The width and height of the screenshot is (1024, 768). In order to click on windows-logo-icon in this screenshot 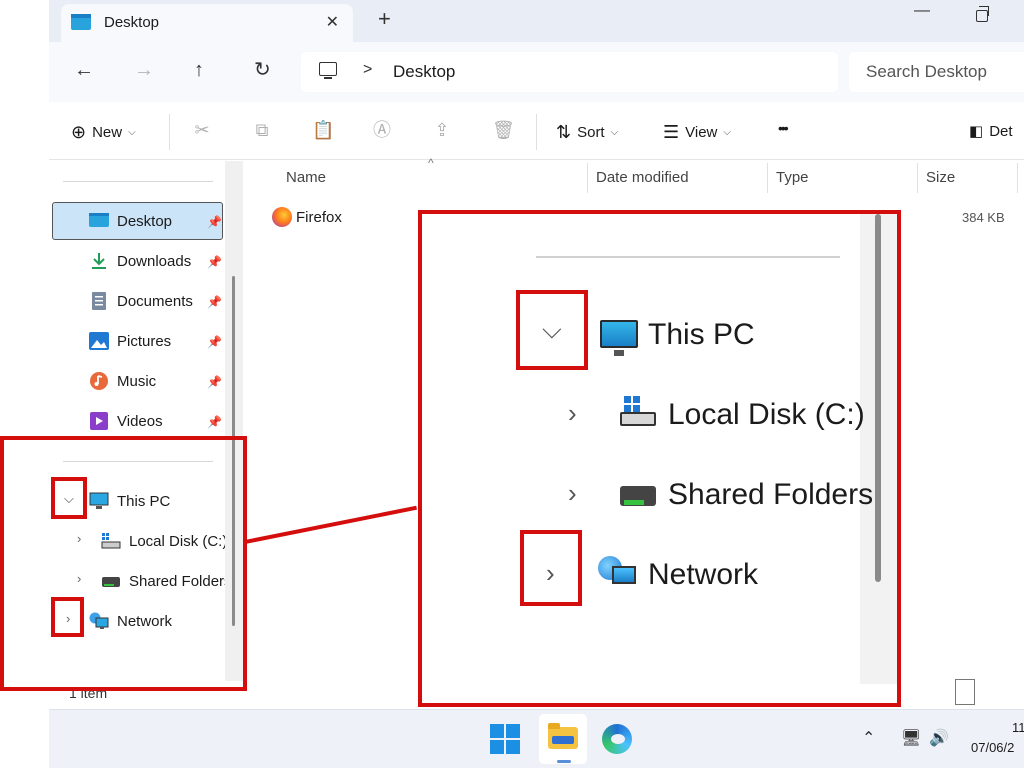, I will do `click(497, 731)`.